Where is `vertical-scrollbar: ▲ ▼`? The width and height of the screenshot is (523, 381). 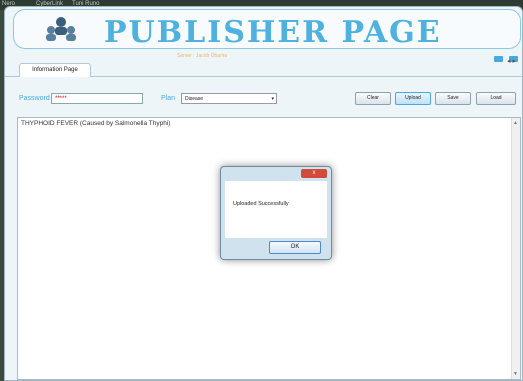 vertical-scrollbar: ▲ ▼ is located at coordinates (515, 248).